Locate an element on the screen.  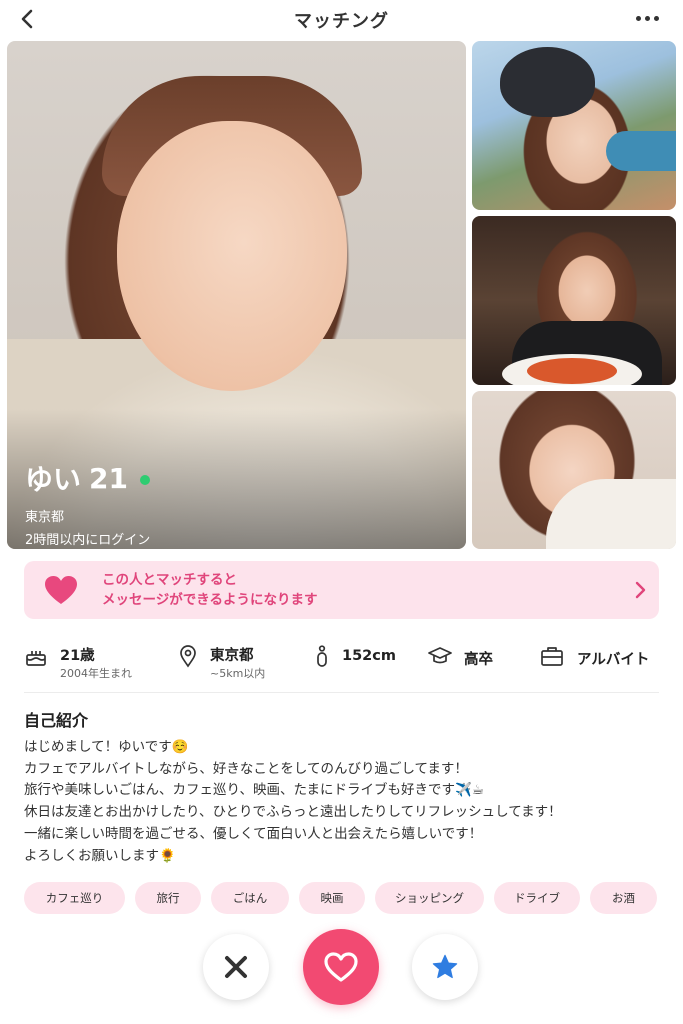
graduation-cap-icon is located at coordinates (440, 655).